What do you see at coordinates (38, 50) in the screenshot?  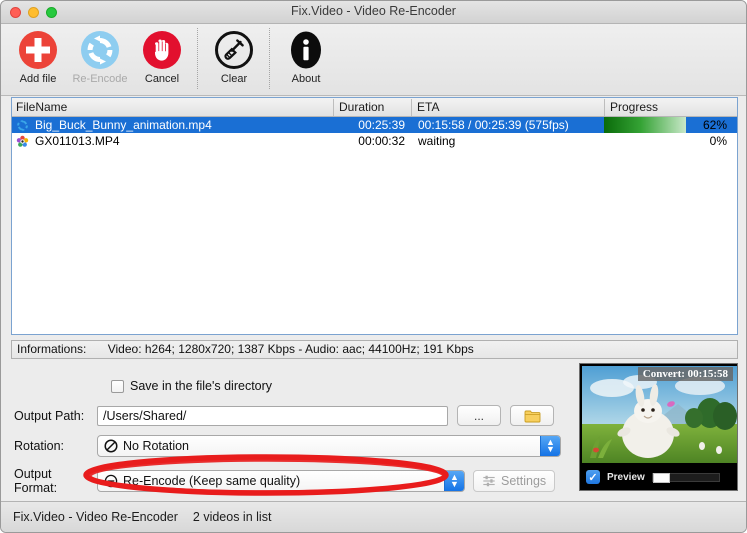 I see `plus-circle-icon` at bounding box center [38, 50].